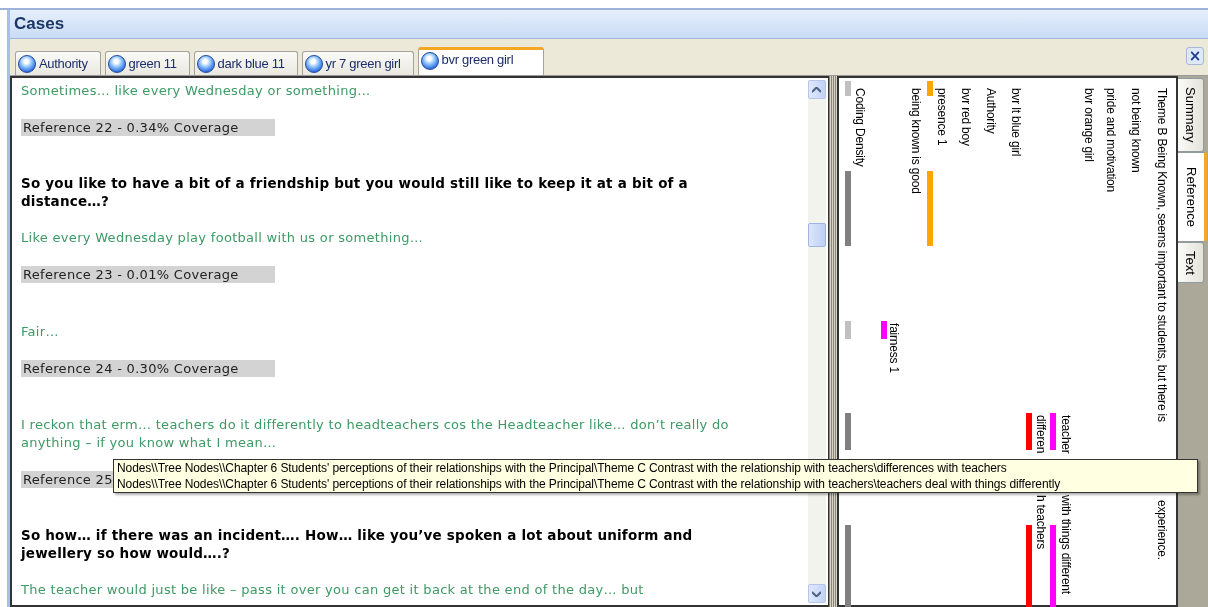 This screenshot has height=607, width=1208. Describe the element at coordinates (859, 127) in the screenshot. I see `stripe-label: Coding Density` at that location.